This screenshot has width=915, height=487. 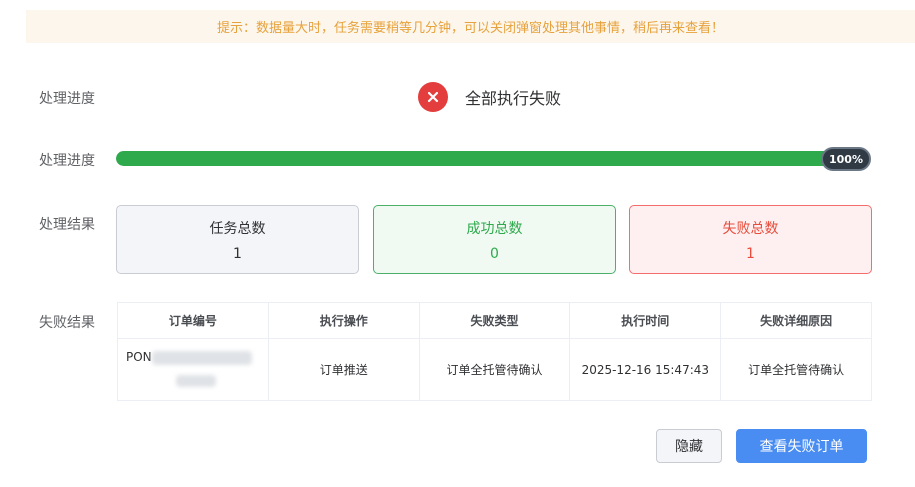 What do you see at coordinates (67, 323) in the screenshot?
I see `failures-label: 失败结果` at bounding box center [67, 323].